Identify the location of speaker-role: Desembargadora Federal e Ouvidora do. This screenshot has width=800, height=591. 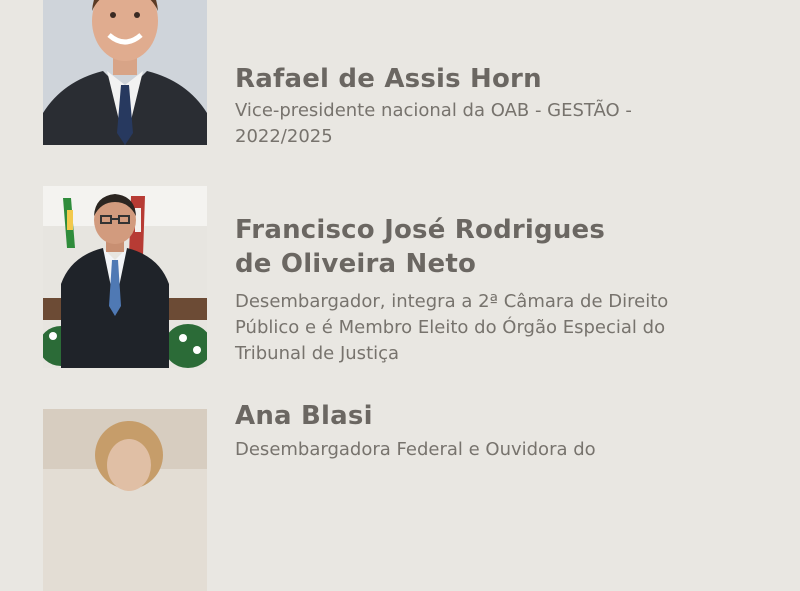
(415, 449).